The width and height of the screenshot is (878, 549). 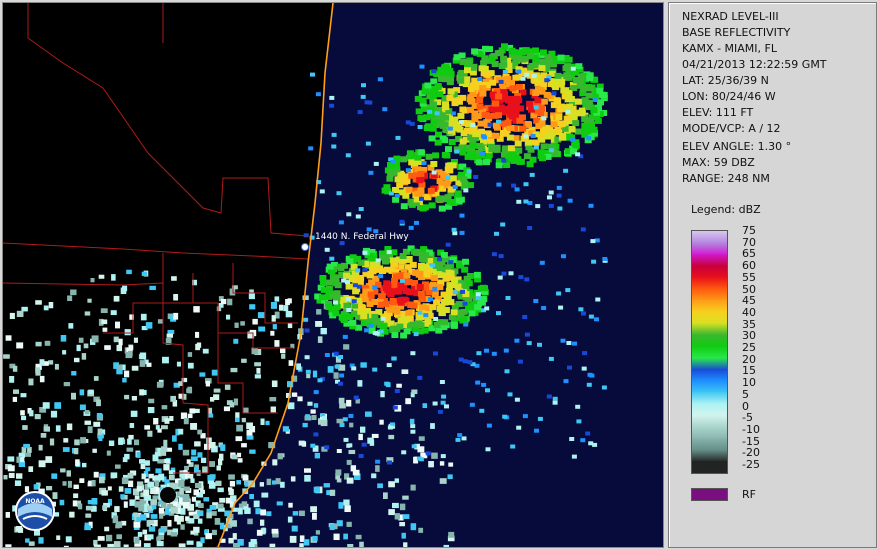 I want to click on legend-tick-label: -25, so click(x=751, y=464).